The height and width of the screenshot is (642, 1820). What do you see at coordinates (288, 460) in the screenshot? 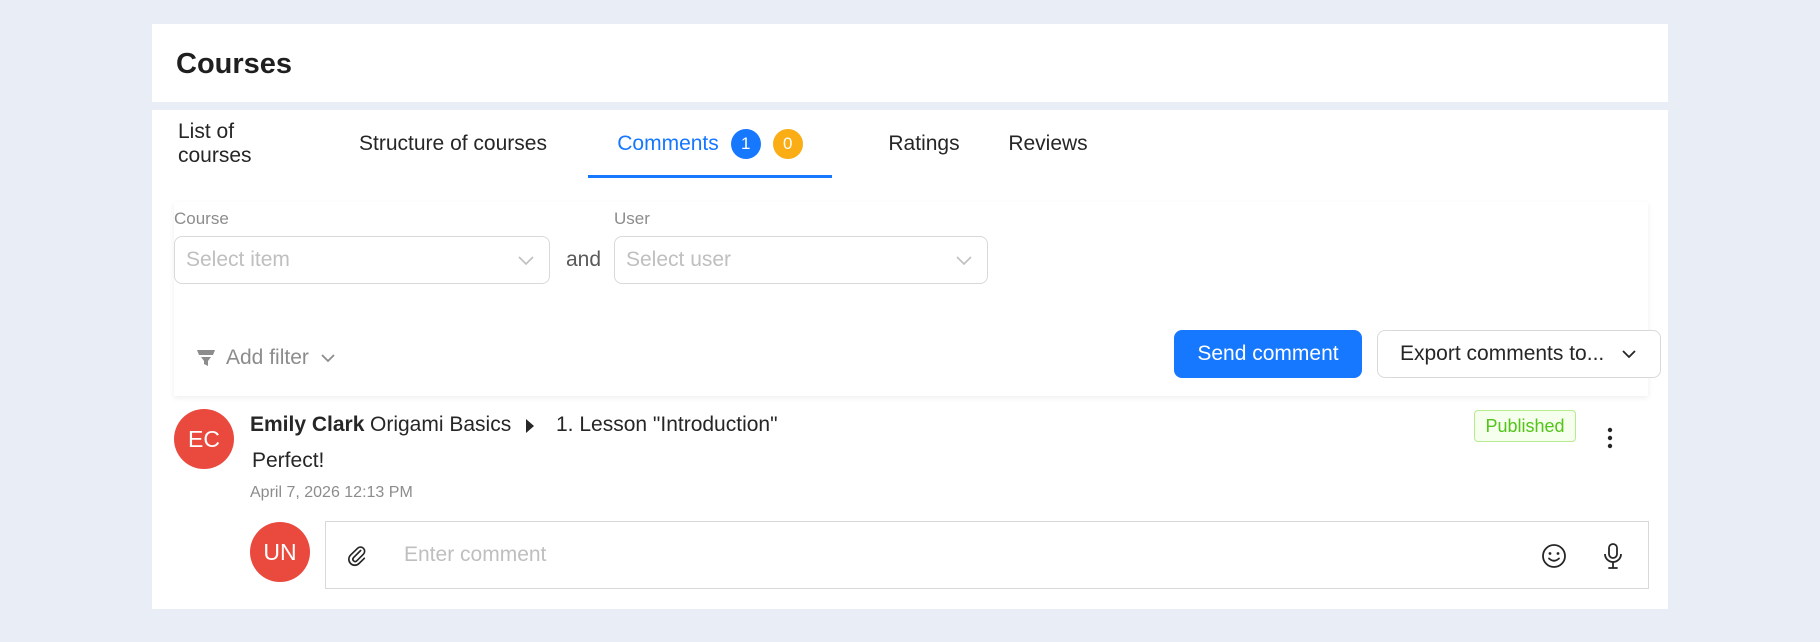
I see `comment-text: Perfect!` at bounding box center [288, 460].